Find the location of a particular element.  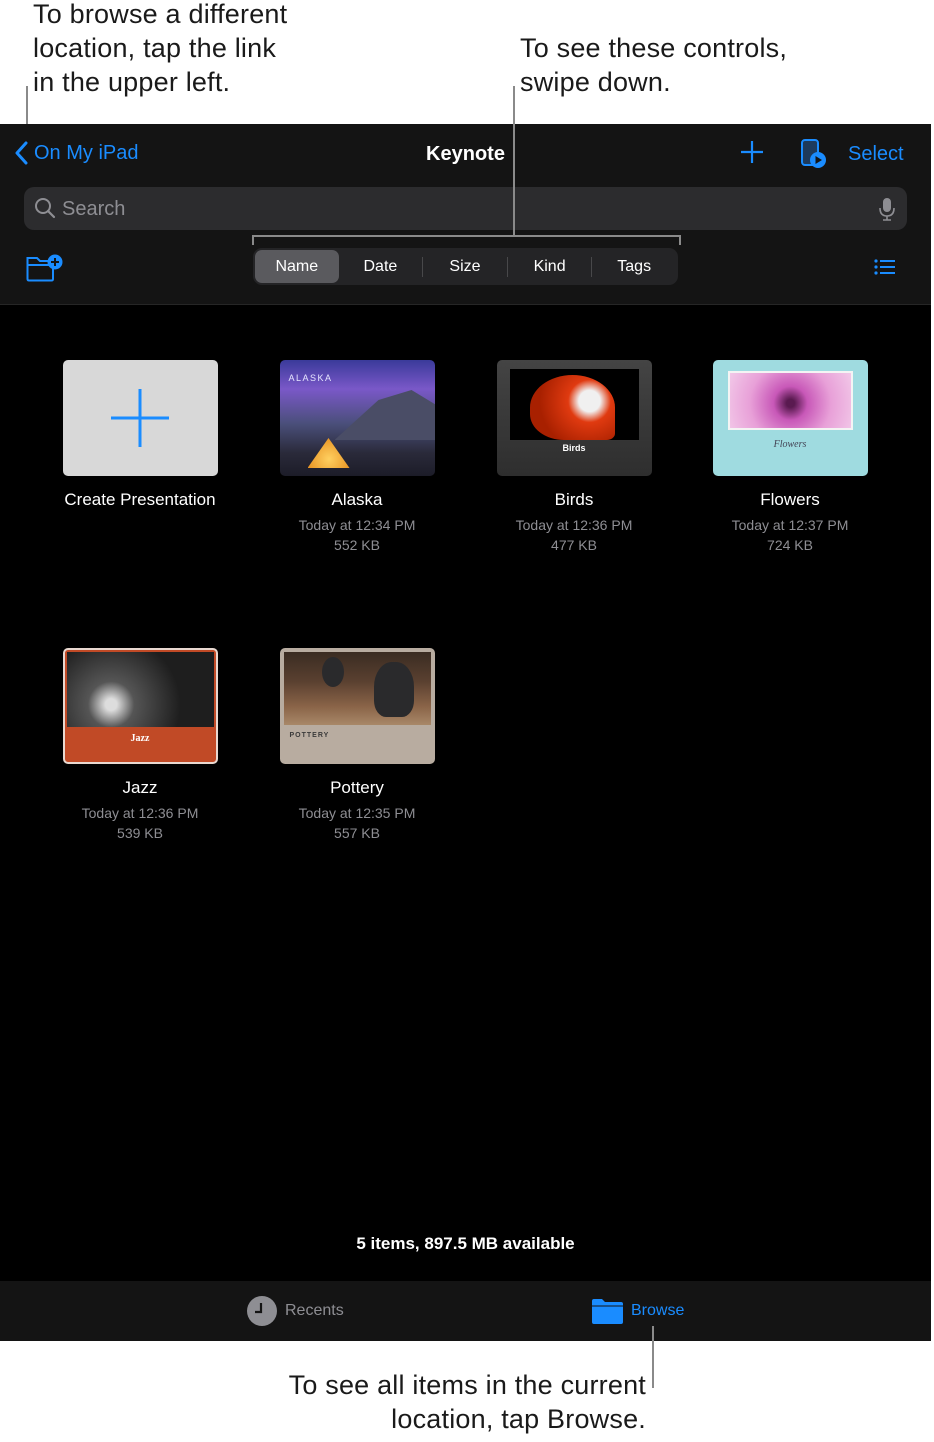

thumb-label: POTTERY is located at coordinates (309, 735).